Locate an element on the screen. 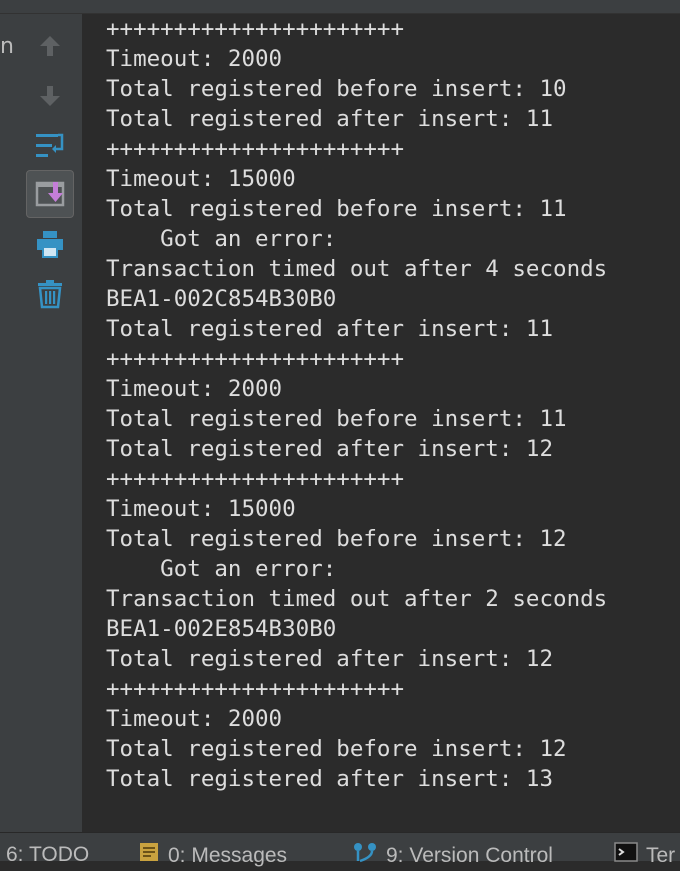  up-button is located at coordinates (50, 46).